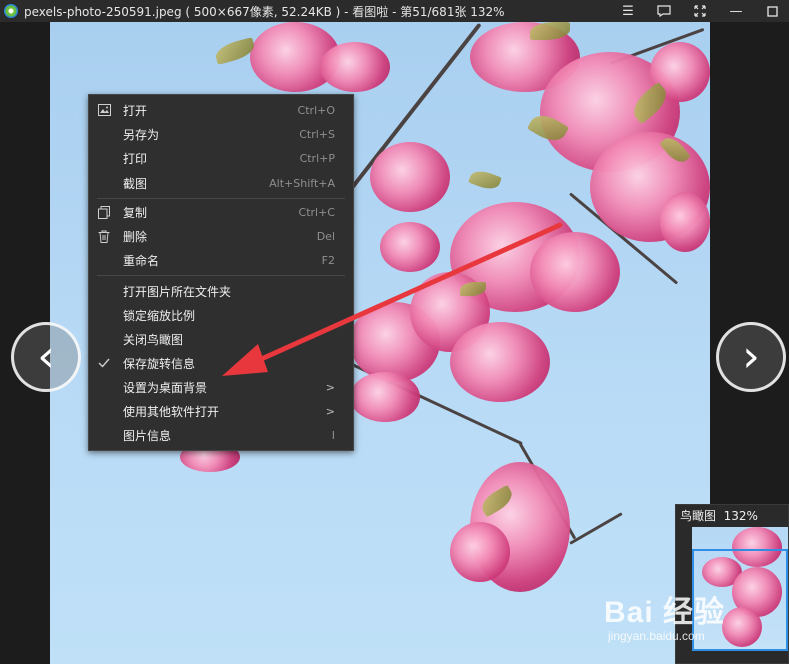  I want to click on checkmark-icon, so click(104, 363).